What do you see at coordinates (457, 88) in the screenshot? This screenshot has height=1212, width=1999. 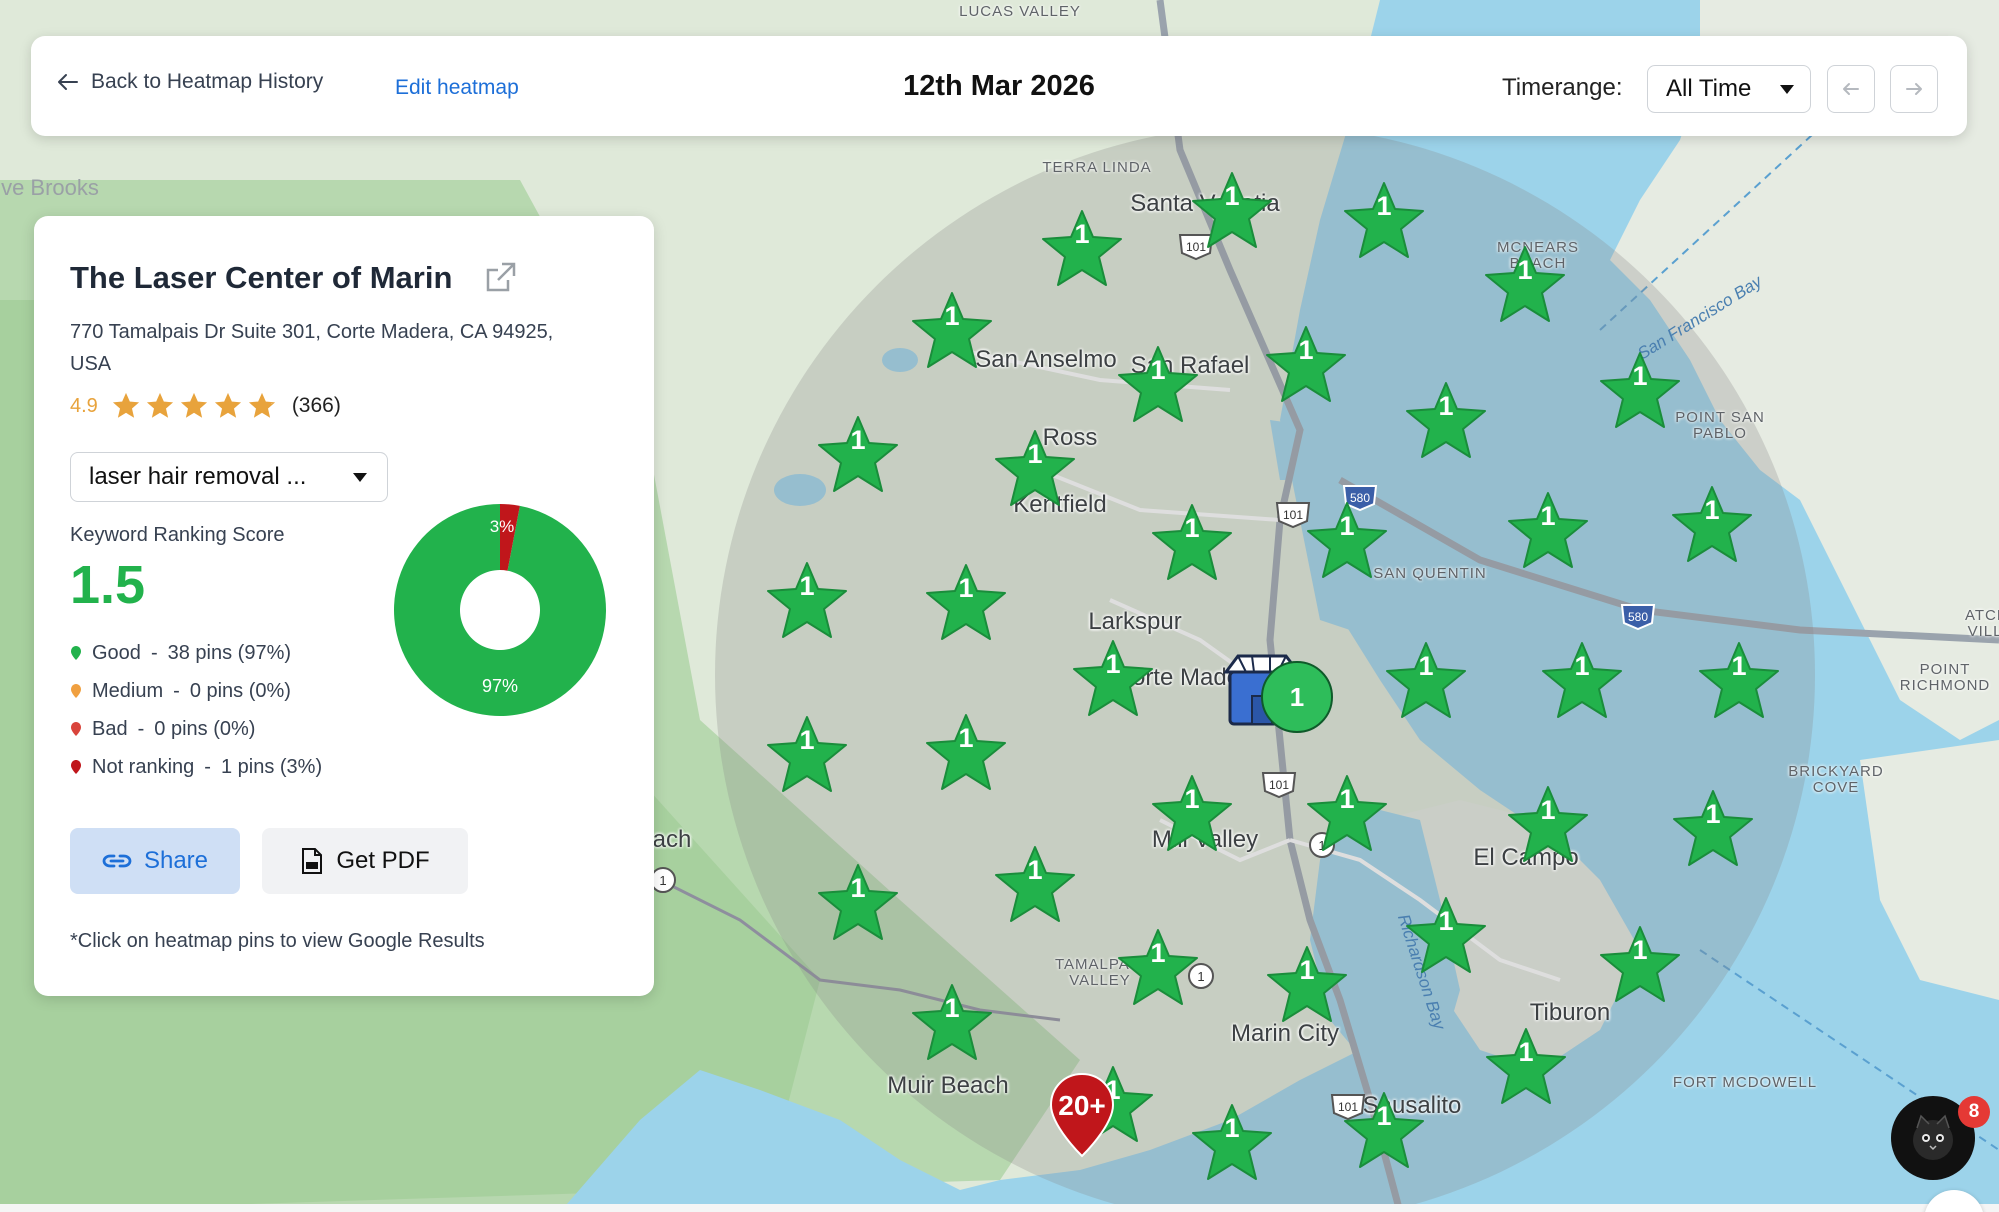 I see `edit-heatmap-link: Edit heatmap` at bounding box center [457, 88].